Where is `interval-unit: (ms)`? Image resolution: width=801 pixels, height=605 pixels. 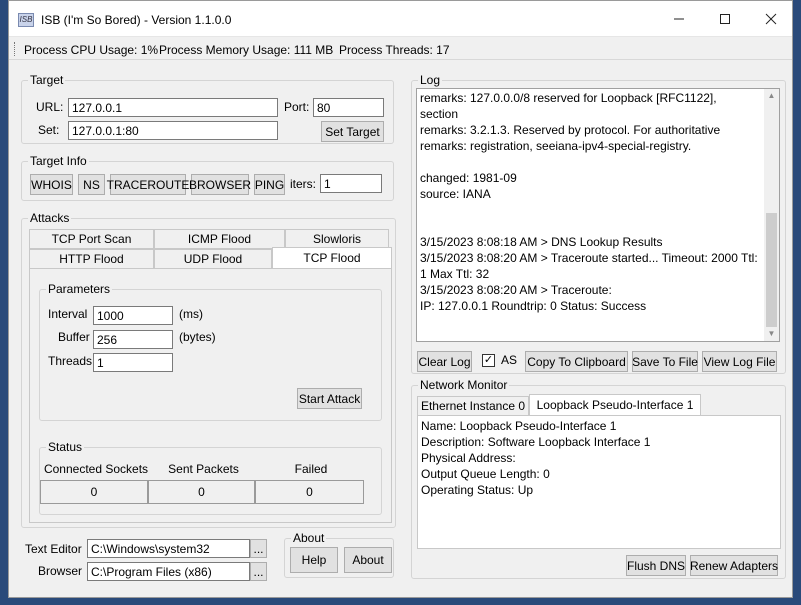 interval-unit: (ms) is located at coordinates (191, 314).